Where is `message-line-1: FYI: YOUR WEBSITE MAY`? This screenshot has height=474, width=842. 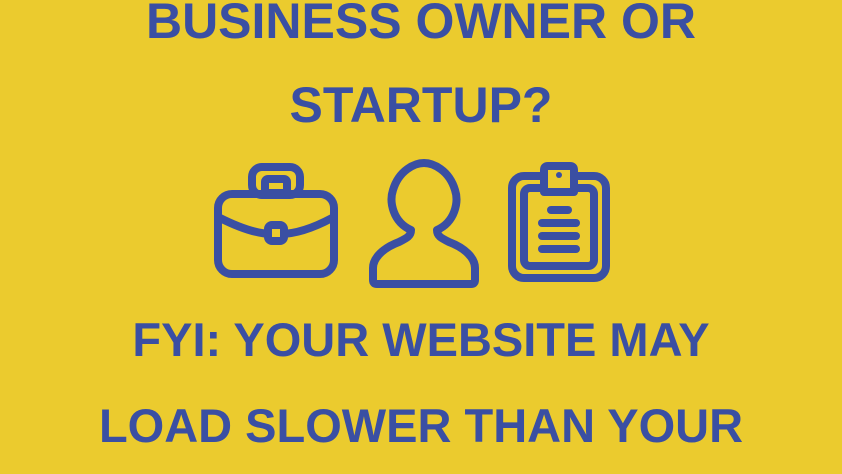 message-line-1: FYI: YOUR WEBSITE MAY is located at coordinates (421, 339).